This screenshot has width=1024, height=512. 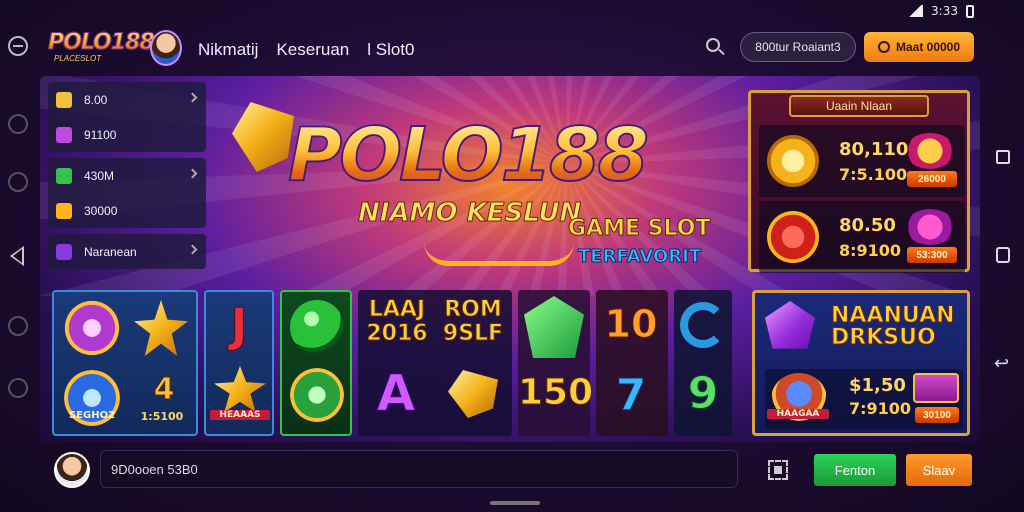 I want to click on battery-icon, so click(x=970, y=11).